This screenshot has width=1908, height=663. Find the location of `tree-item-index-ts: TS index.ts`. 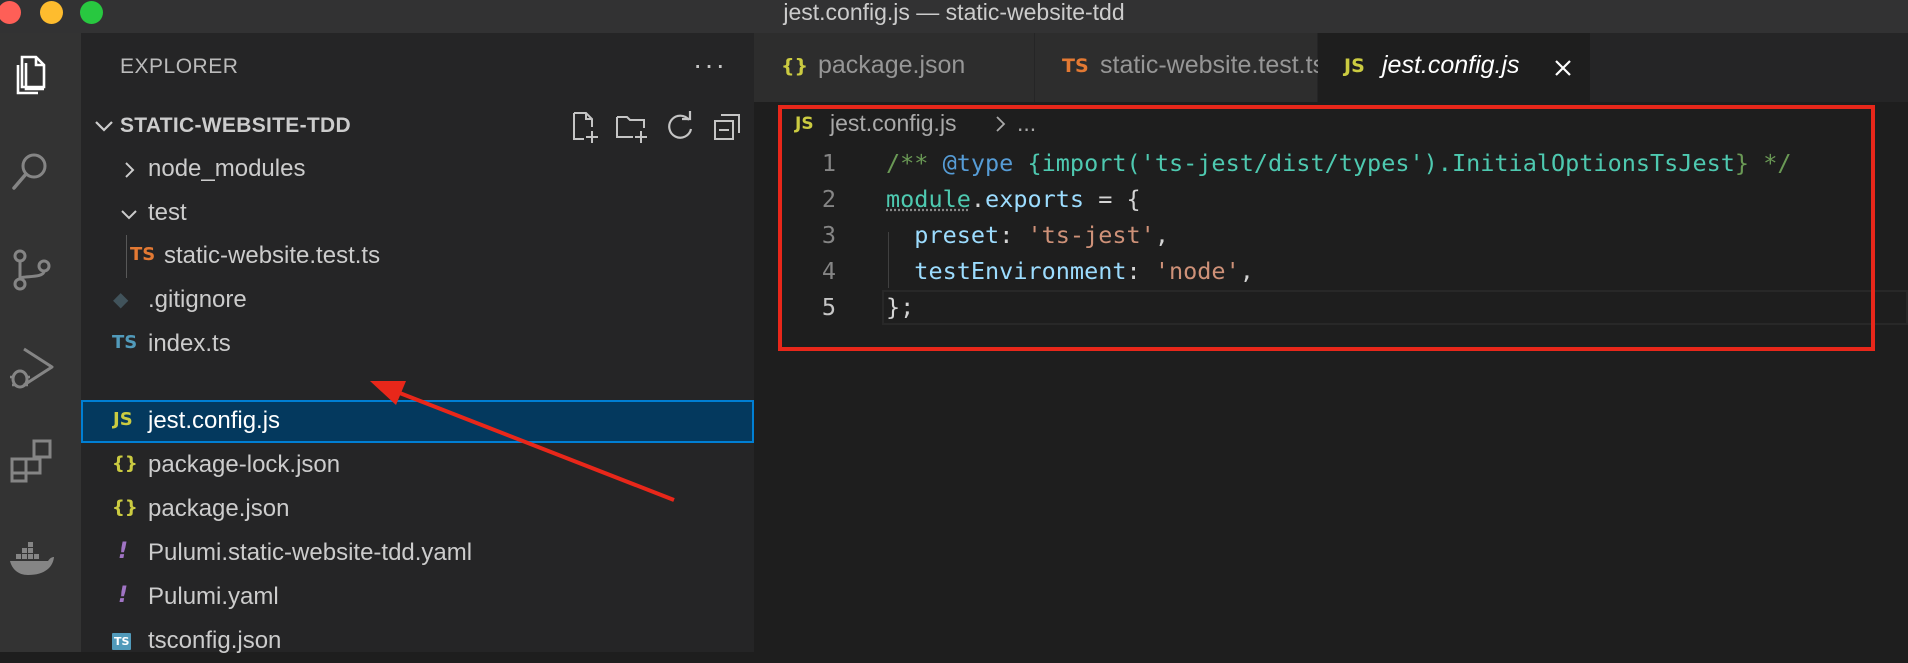

tree-item-index-ts: TS index.ts is located at coordinates (417, 344).